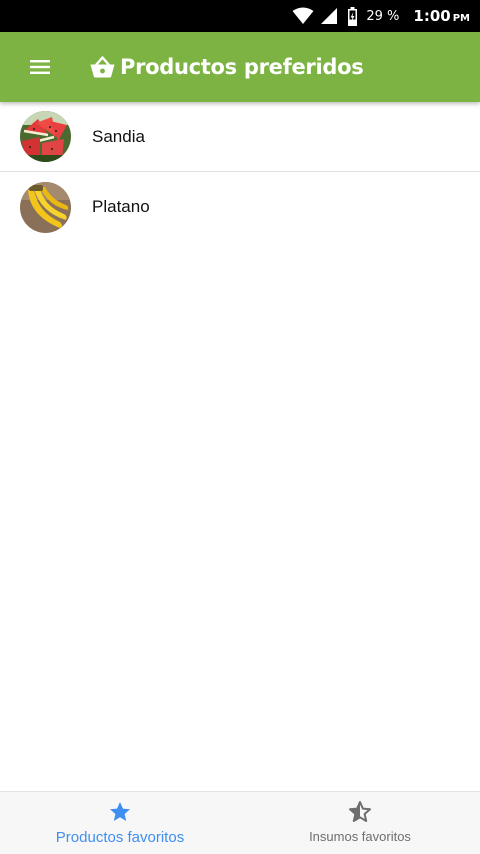  I want to click on shopping-basket-icon, so click(102, 67).